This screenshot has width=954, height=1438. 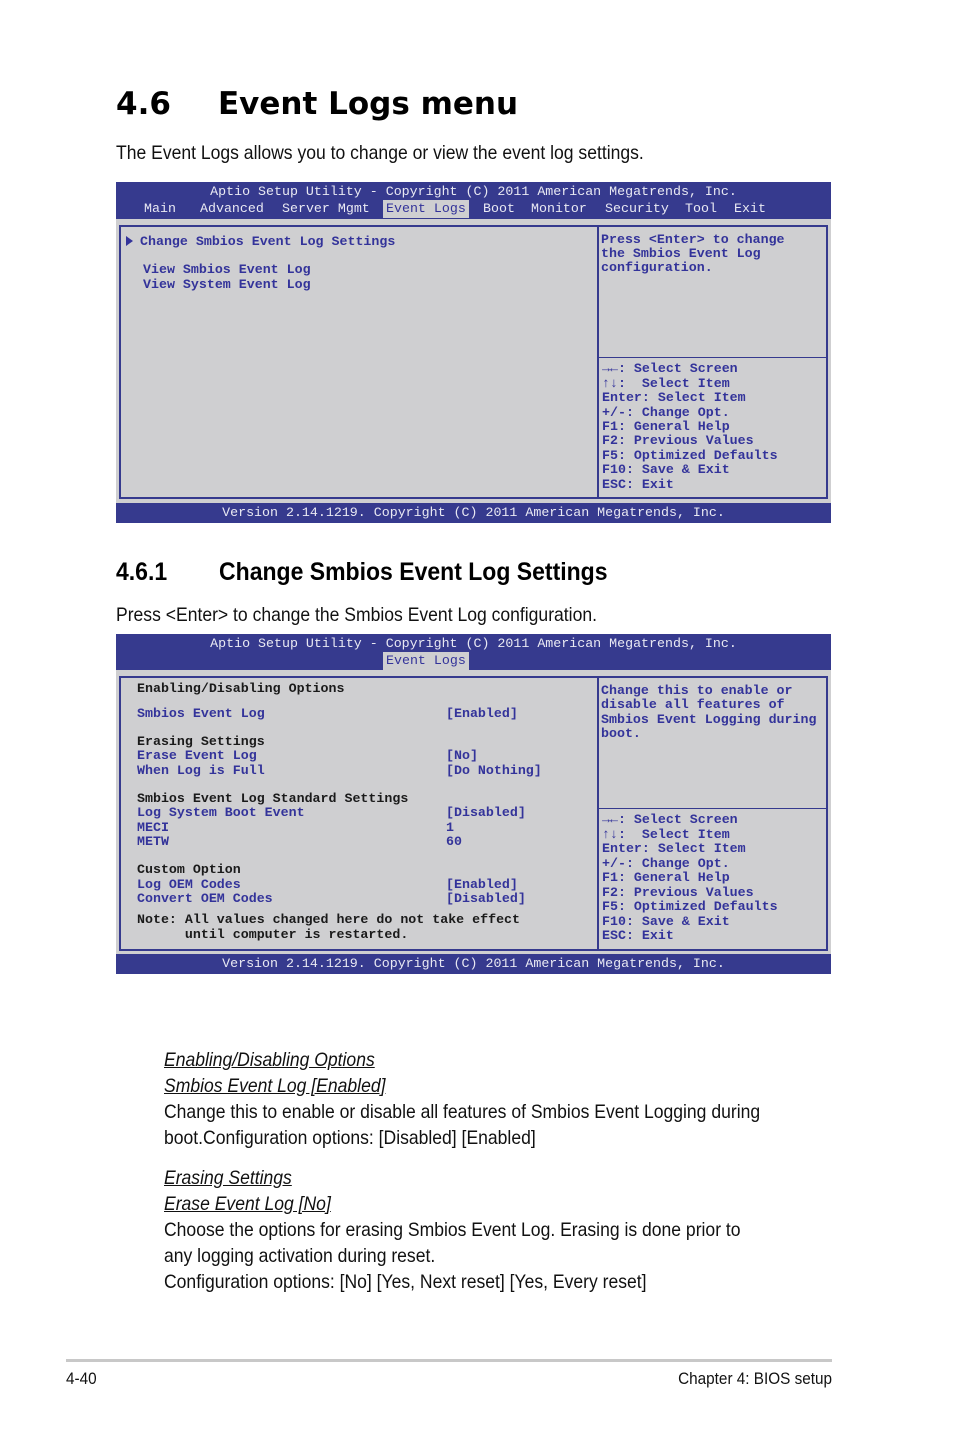 What do you see at coordinates (678, 440) in the screenshot?
I see `key-hint: F2: Previous Values` at bounding box center [678, 440].